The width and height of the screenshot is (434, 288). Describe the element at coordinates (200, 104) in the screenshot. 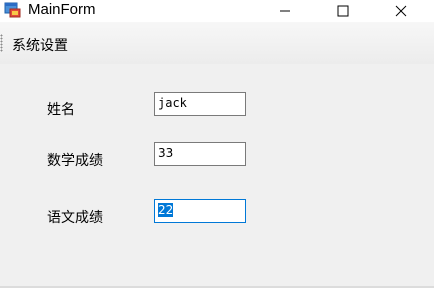

I see `name-input: jack` at that location.